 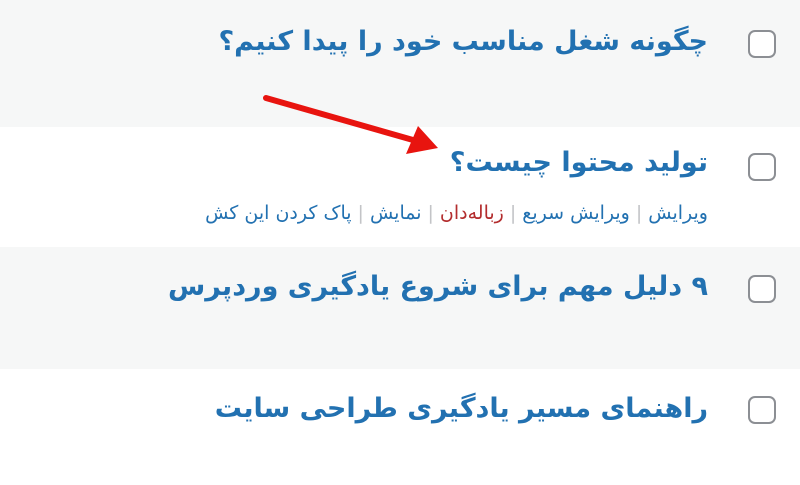 What do you see at coordinates (438, 287) in the screenshot?
I see `post-title-link: ۹ دلیل مهم برای شروع یادگیری وردپرس` at bounding box center [438, 287].